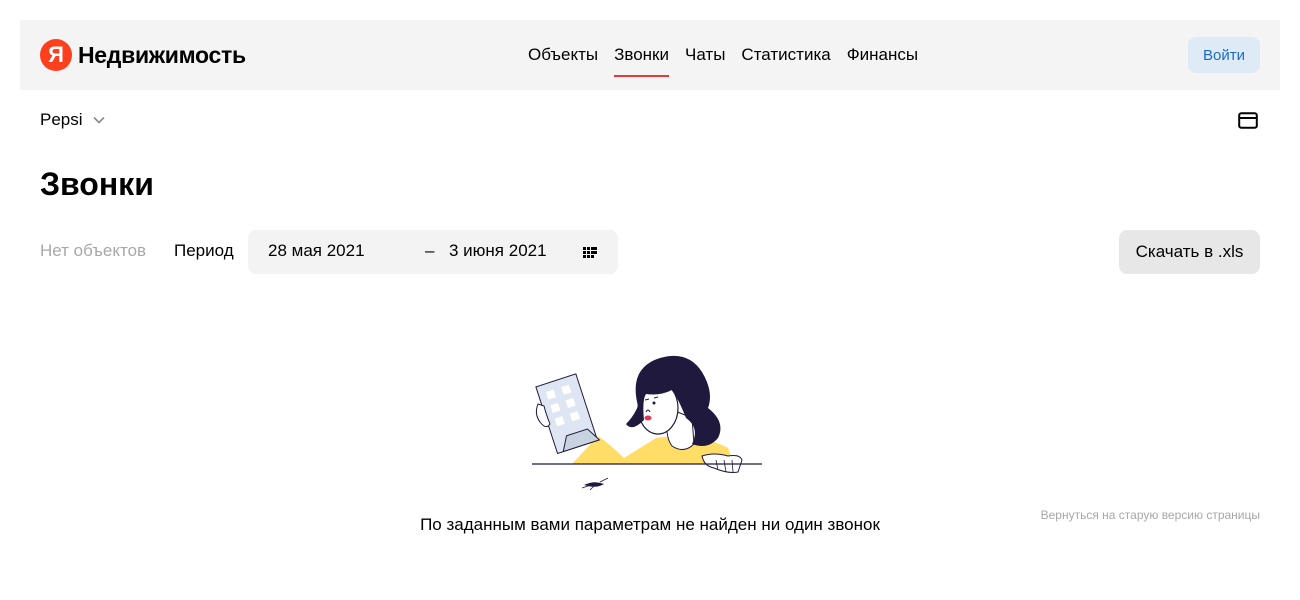 The height and width of the screenshot is (600, 1300). Describe the element at coordinates (162, 54) in the screenshot. I see `logo-text: Недвижимость` at that location.